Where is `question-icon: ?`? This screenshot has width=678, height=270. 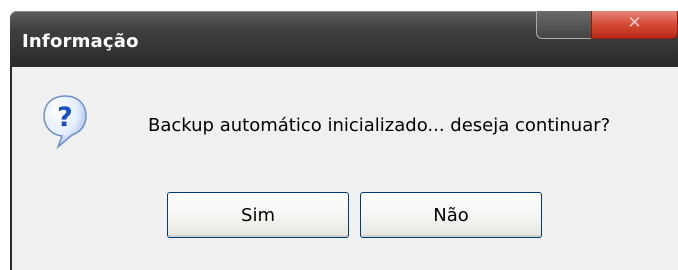
question-icon: ? is located at coordinates (65, 122).